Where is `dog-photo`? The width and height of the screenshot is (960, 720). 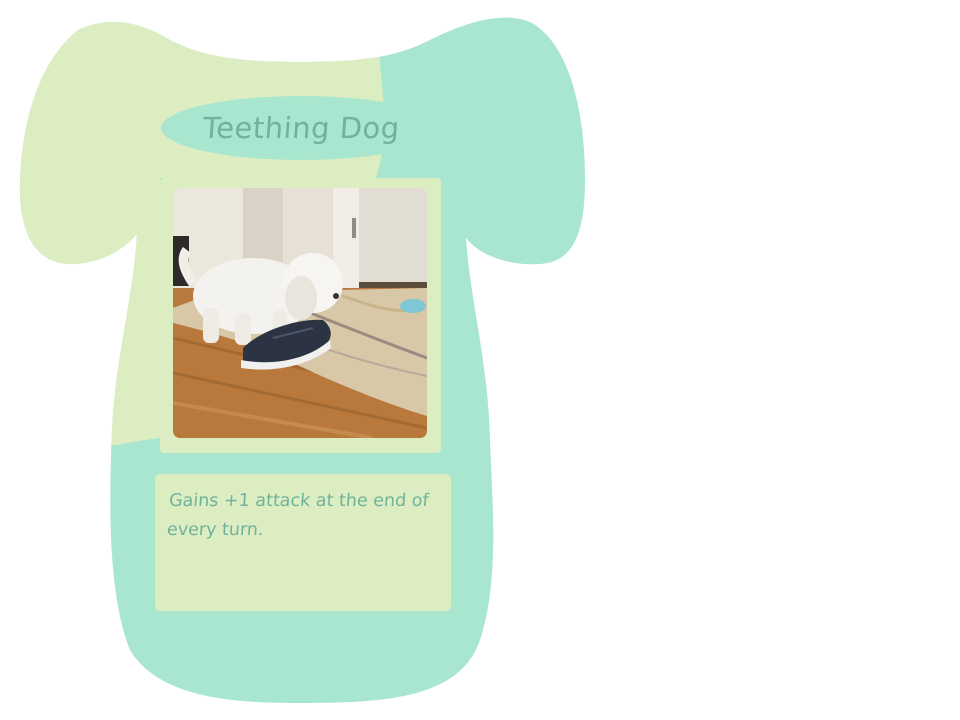 dog-photo is located at coordinates (300, 313).